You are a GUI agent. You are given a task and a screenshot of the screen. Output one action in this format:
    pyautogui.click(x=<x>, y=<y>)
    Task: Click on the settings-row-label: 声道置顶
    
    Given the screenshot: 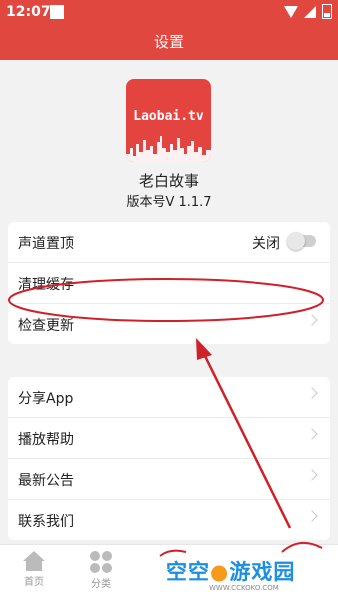 What is the action you would take?
    pyautogui.click(x=46, y=244)
    